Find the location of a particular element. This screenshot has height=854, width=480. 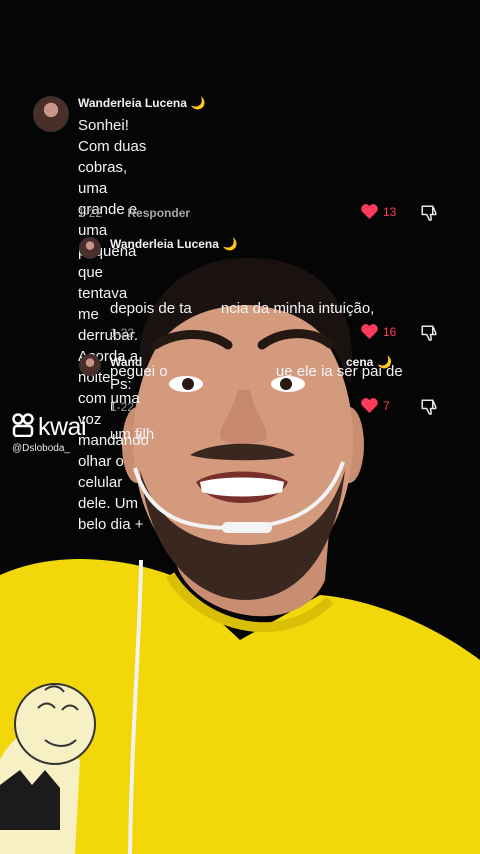

comment-meta: 1-22 Responder is located at coordinates (134, 213).